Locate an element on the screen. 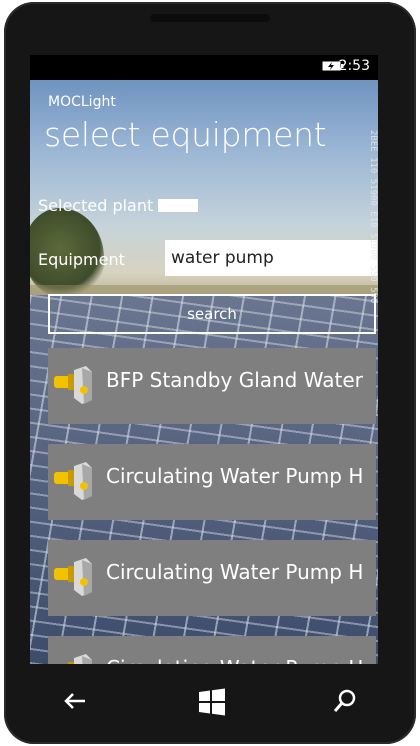  status-bar: 2:53 is located at coordinates (204, 67).